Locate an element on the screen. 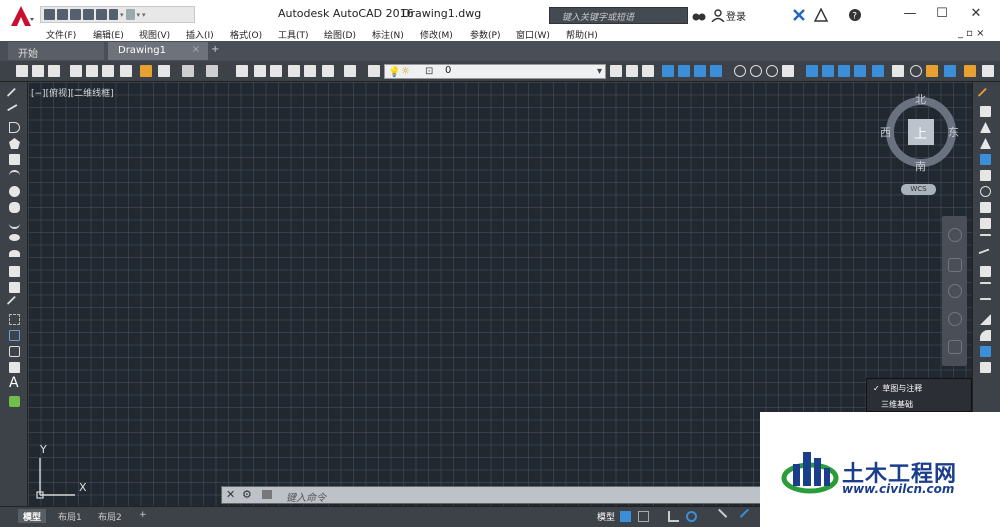 The height and width of the screenshot is (527, 1000). explode-icon is located at coordinates (985, 367).